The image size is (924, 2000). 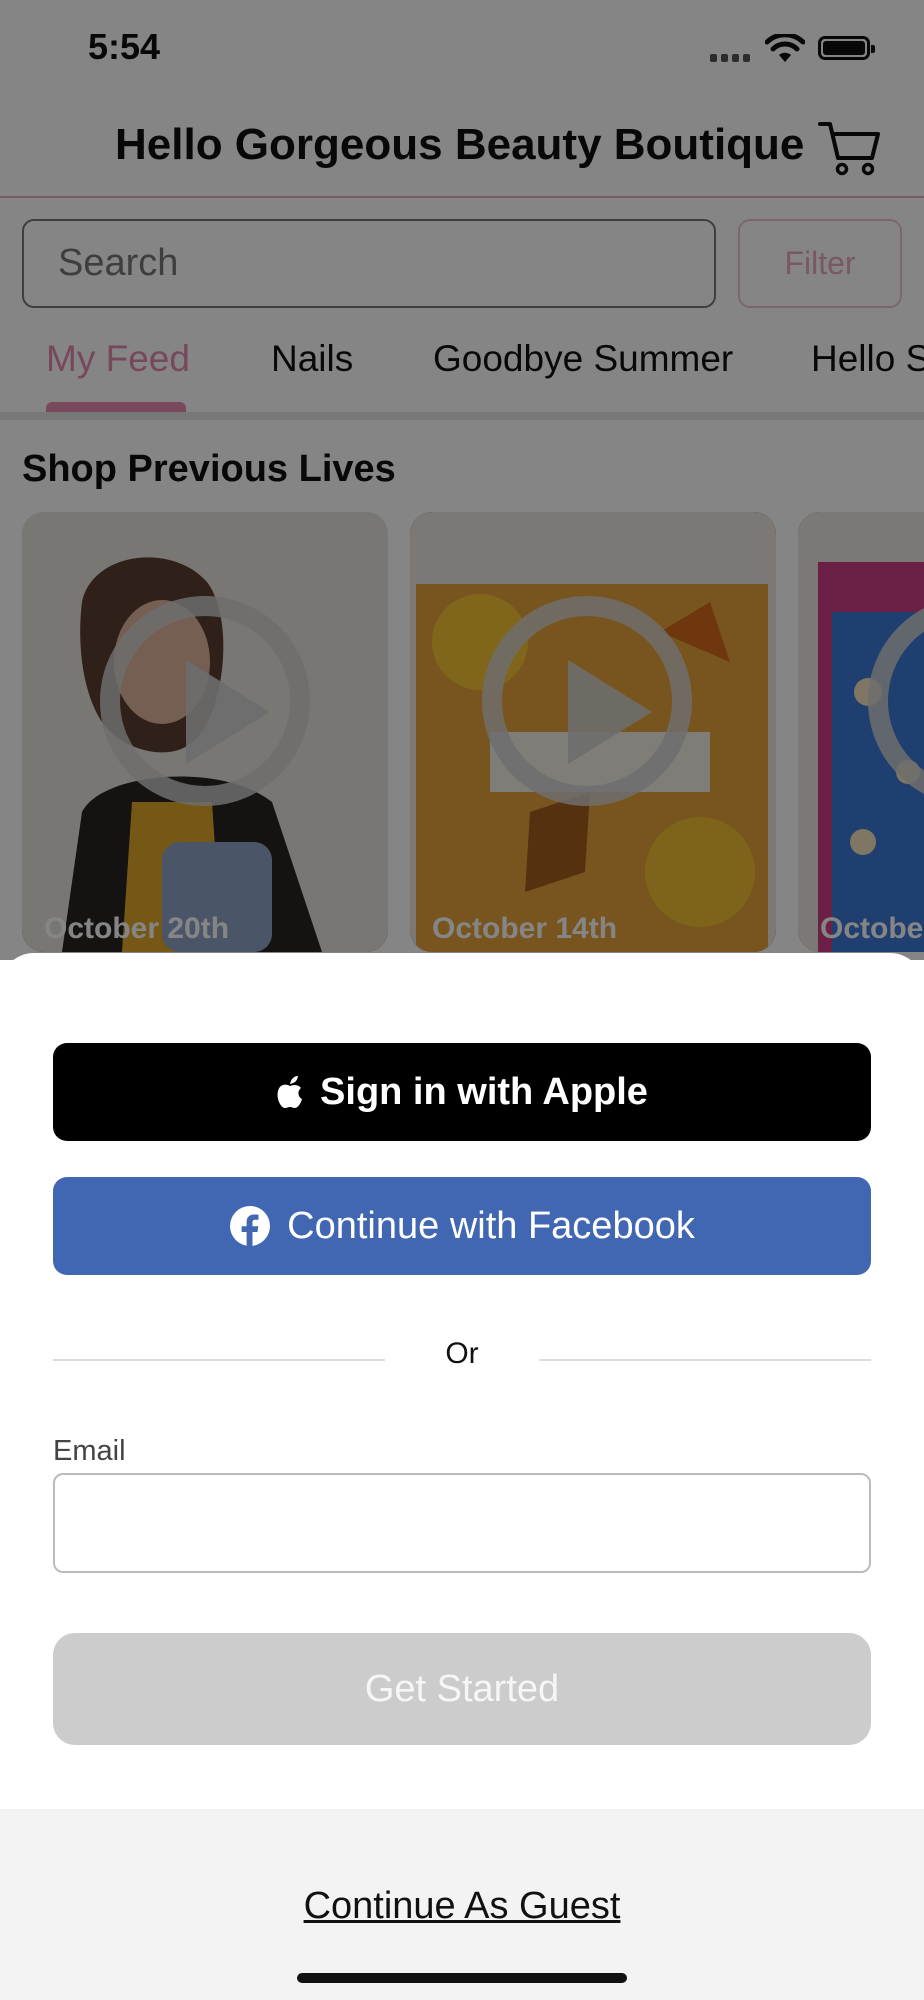 I want to click on continue-with-facebook-button: Continue with Facebook, so click(x=462, y=1226).